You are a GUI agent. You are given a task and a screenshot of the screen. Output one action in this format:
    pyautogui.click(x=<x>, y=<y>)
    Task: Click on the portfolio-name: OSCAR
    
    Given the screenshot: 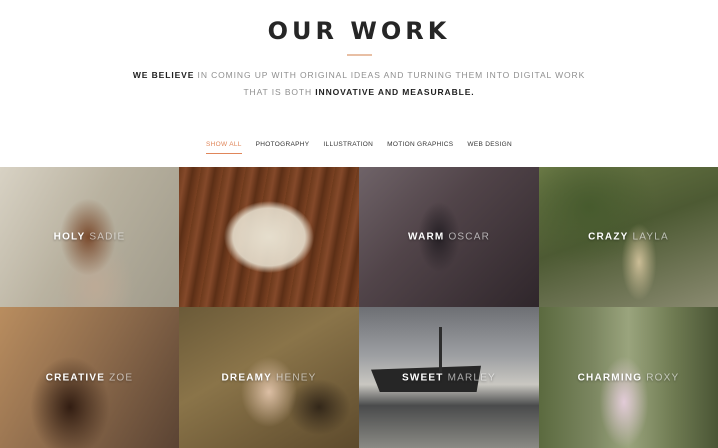 What is the action you would take?
    pyautogui.click(x=469, y=237)
    